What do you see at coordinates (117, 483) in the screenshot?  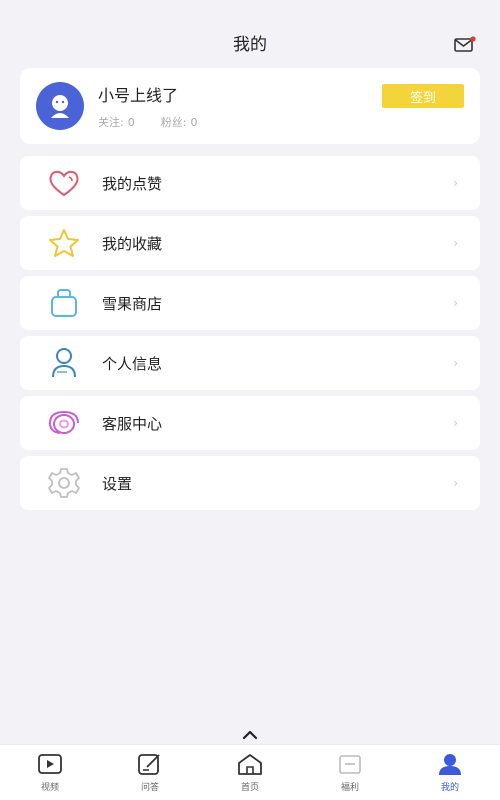 I see `menu-label: 设置` at bounding box center [117, 483].